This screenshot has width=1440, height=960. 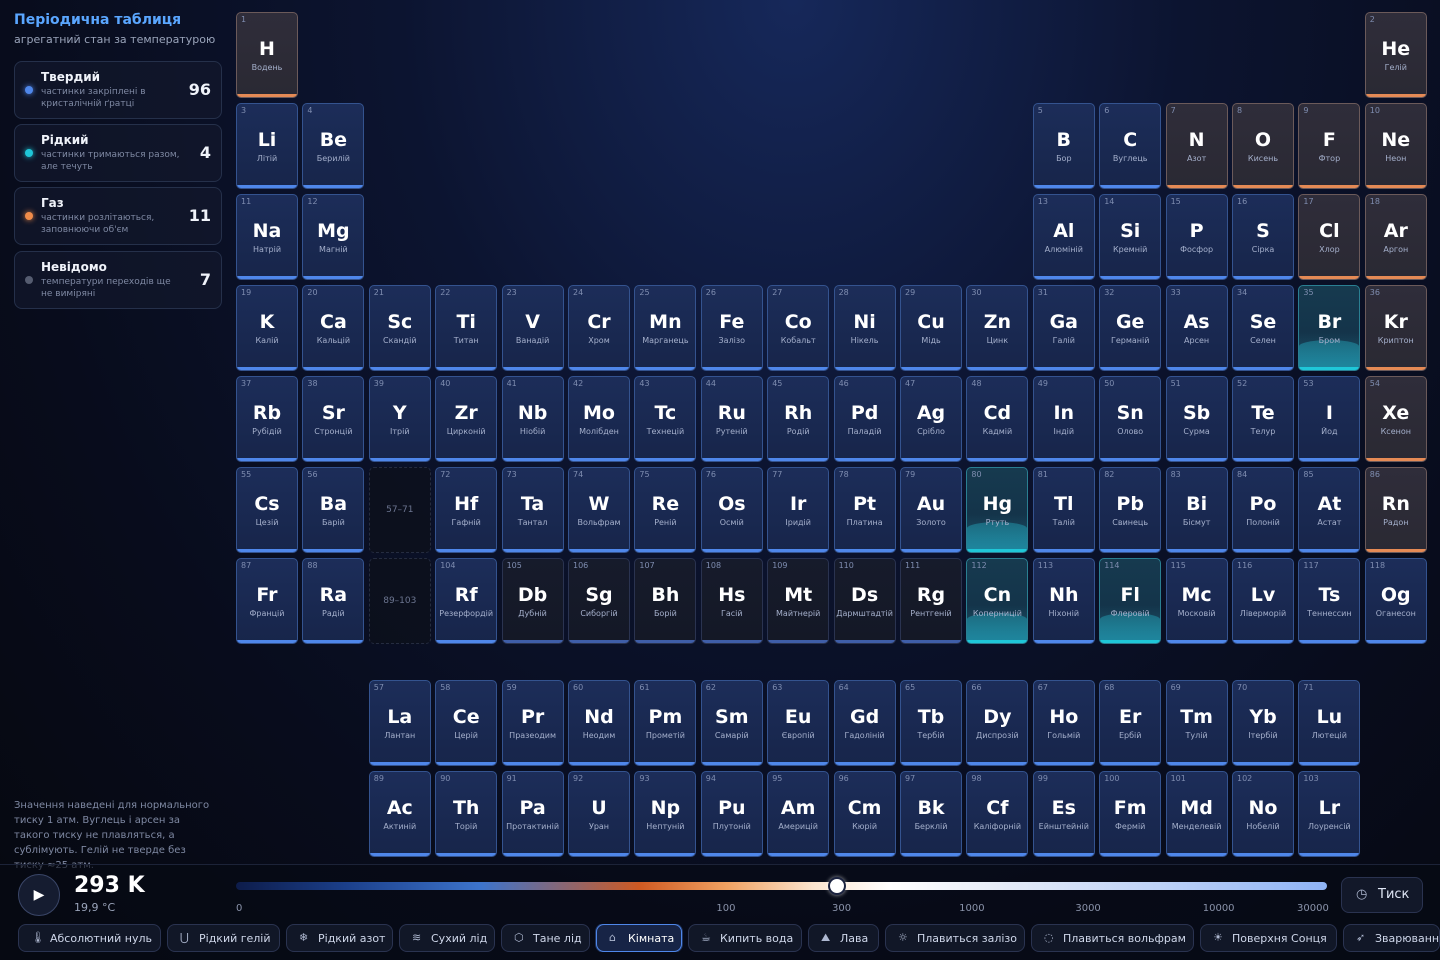 What do you see at coordinates (399, 723) in the screenshot?
I see `element-cell-la: 57 La Лантан` at bounding box center [399, 723].